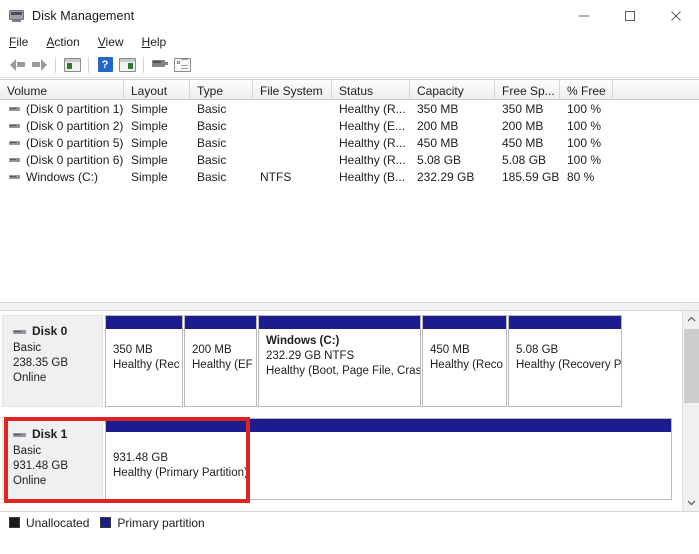  What do you see at coordinates (58, 522) in the screenshot?
I see `legend-label-unallocated: Unallocated` at bounding box center [58, 522].